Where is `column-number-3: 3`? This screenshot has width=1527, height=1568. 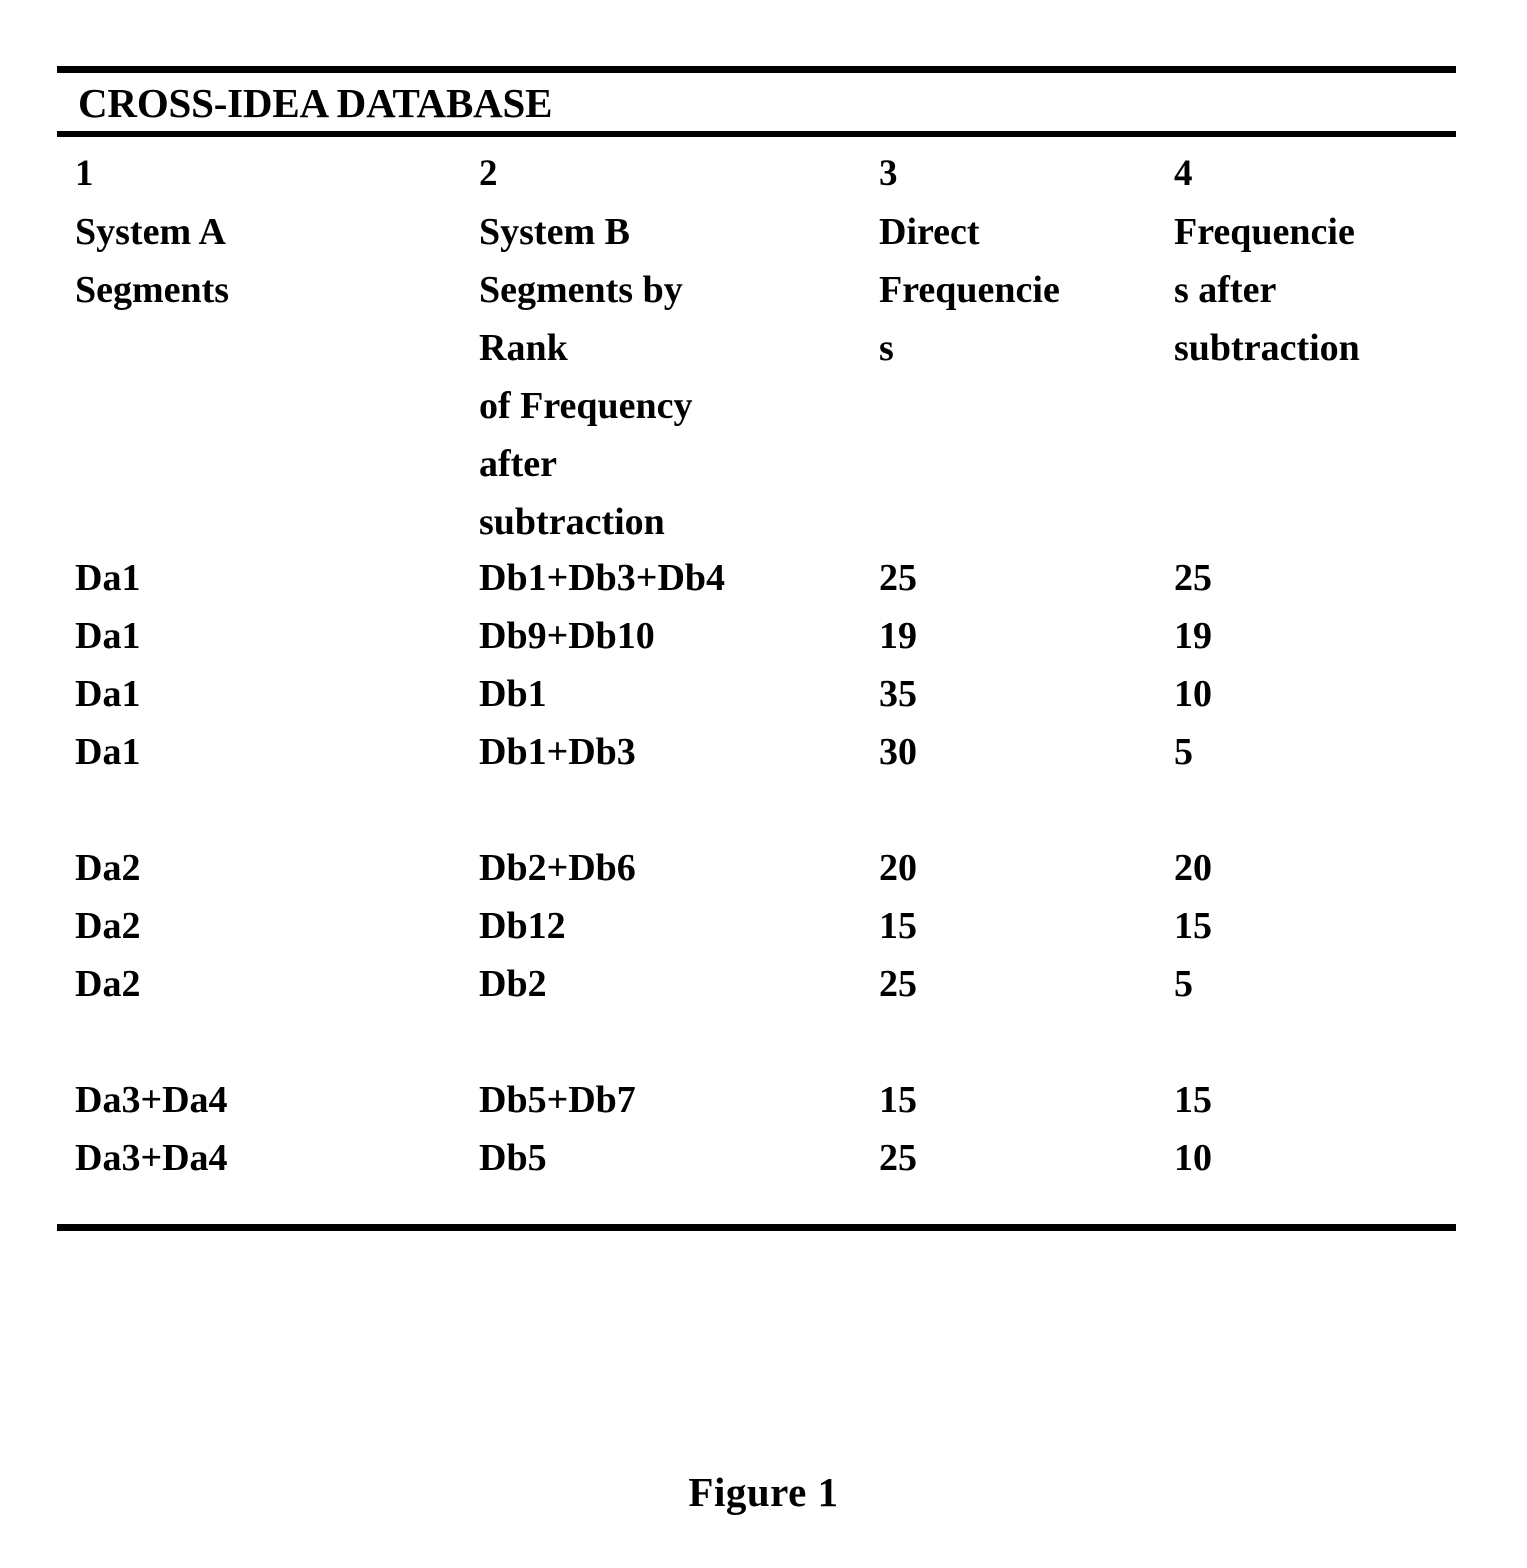
column-number-3: 3 is located at coordinates (888, 173).